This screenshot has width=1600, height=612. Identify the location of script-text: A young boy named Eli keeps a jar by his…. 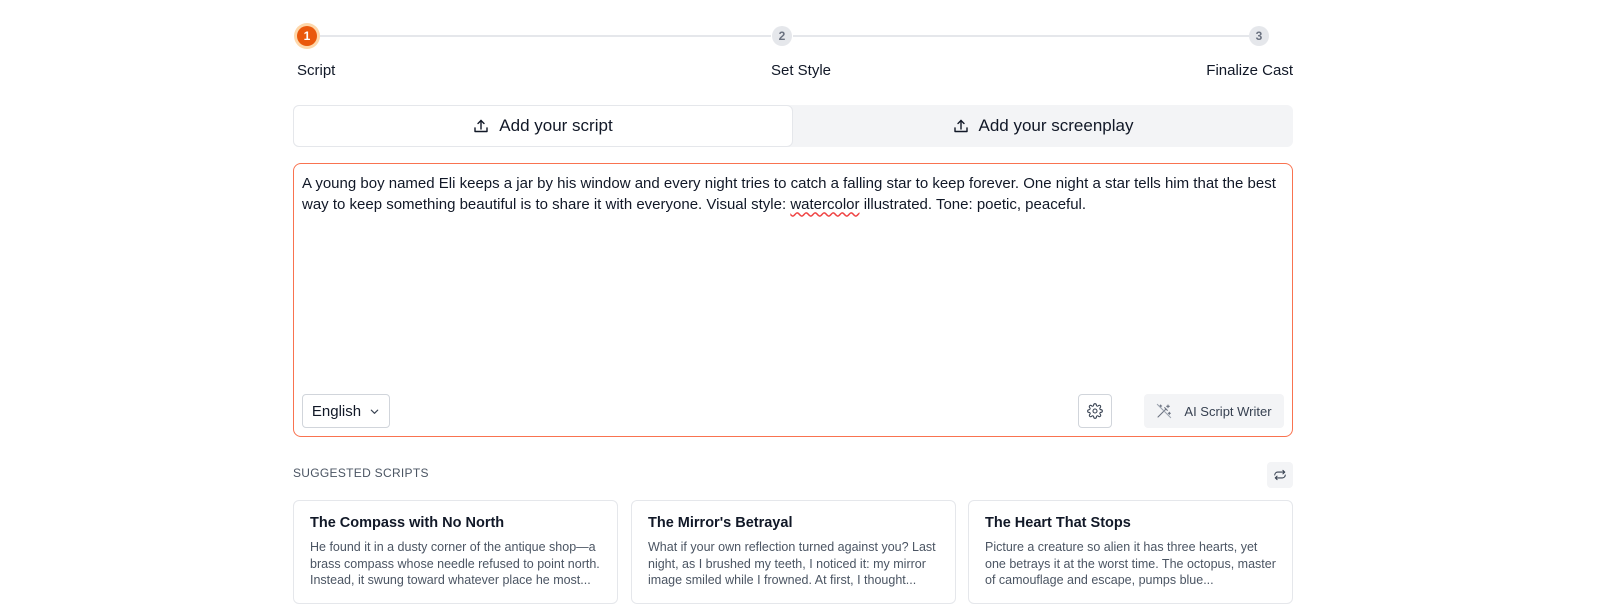
(789, 194).